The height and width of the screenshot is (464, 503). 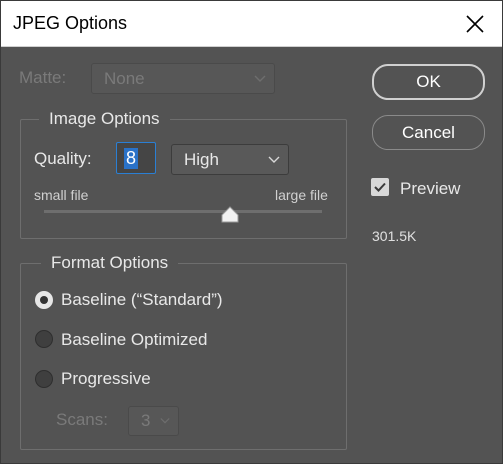 What do you see at coordinates (110, 263) in the screenshot?
I see `format-options-title: Format Options` at bounding box center [110, 263].